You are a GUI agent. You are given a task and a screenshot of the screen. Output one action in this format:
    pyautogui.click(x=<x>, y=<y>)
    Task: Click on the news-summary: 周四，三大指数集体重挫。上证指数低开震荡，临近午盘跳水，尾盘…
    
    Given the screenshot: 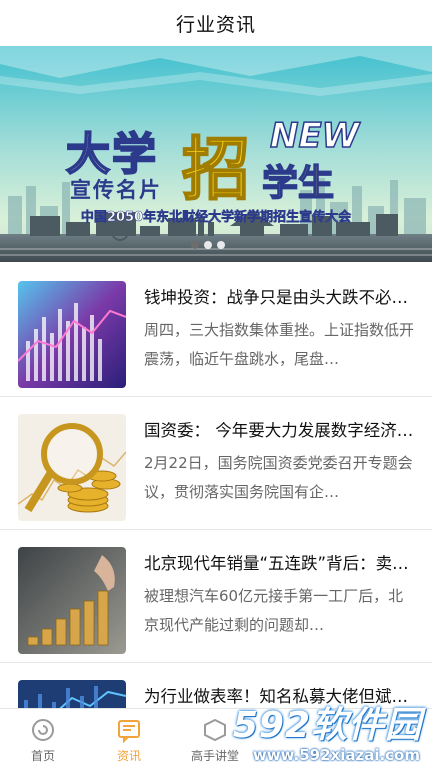 What is the action you would take?
    pyautogui.click(x=279, y=344)
    